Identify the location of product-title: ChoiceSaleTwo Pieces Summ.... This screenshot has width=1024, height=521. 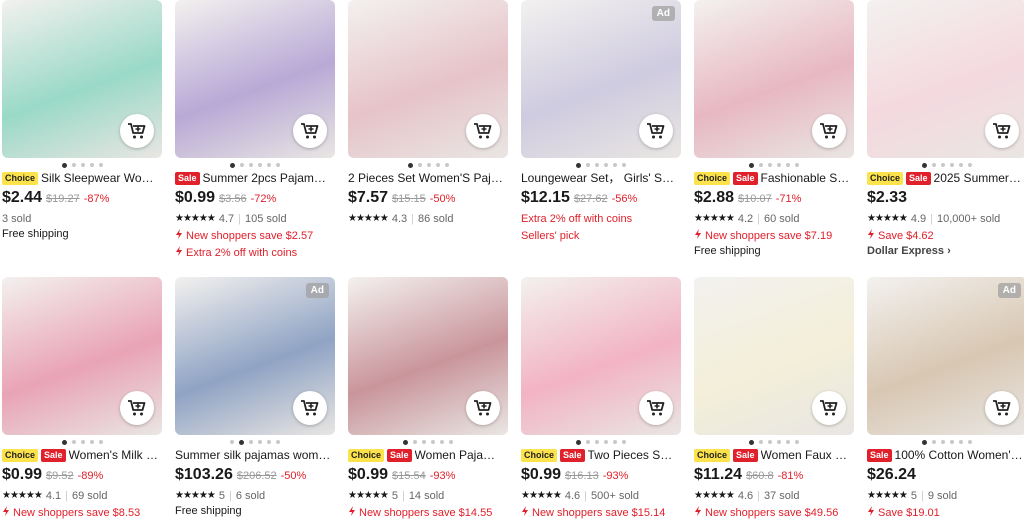
(599, 455).